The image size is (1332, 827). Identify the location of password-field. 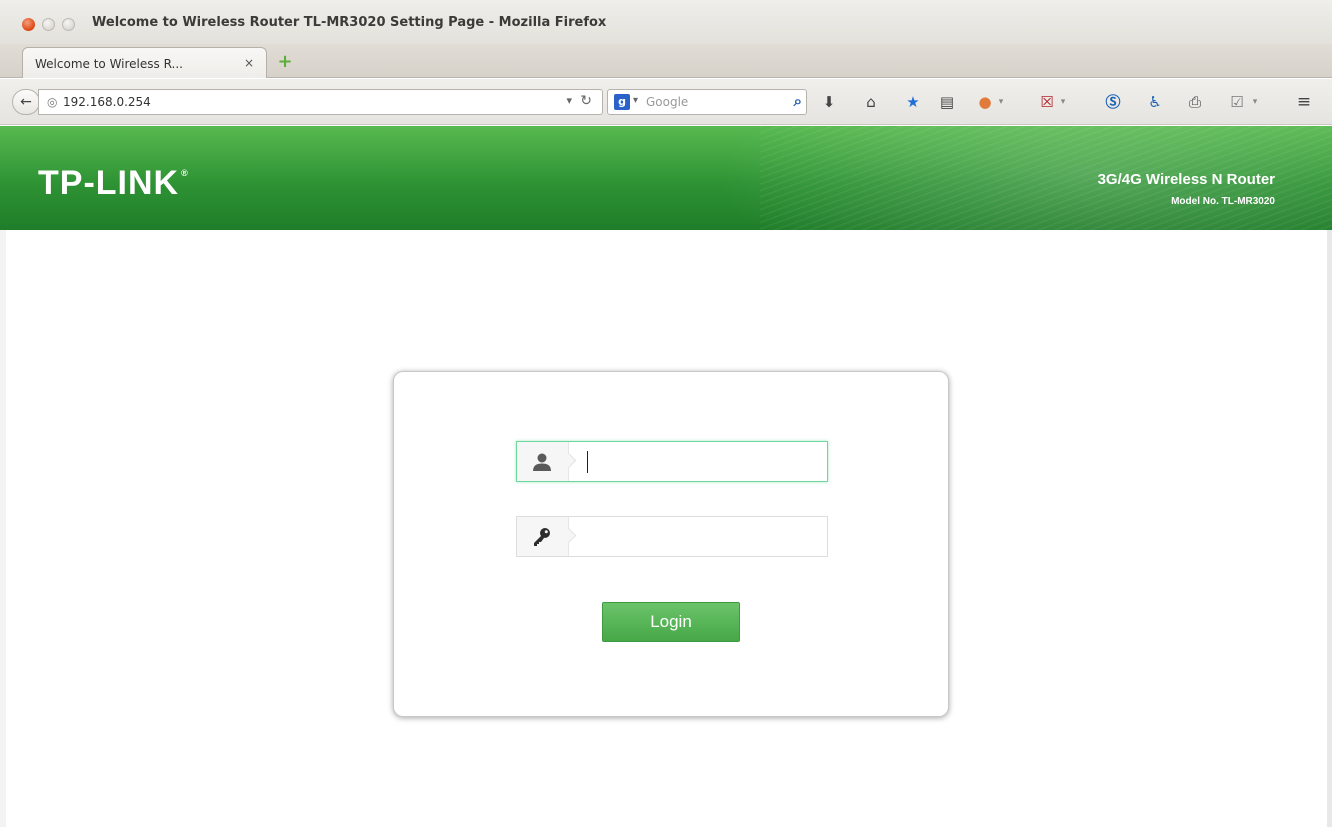
(672, 536).